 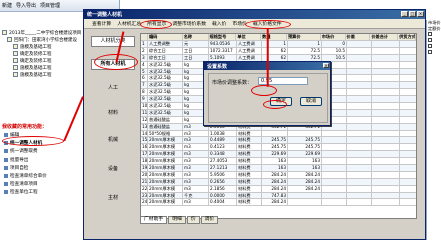 What do you see at coordinates (304, 37) in the screenshot?
I see `column-header: 预算价` at bounding box center [304, 37].